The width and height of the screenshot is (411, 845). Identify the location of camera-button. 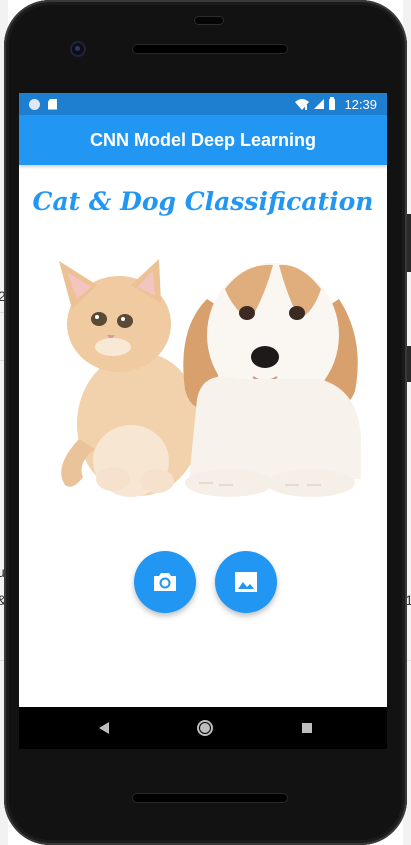
(165, 582).